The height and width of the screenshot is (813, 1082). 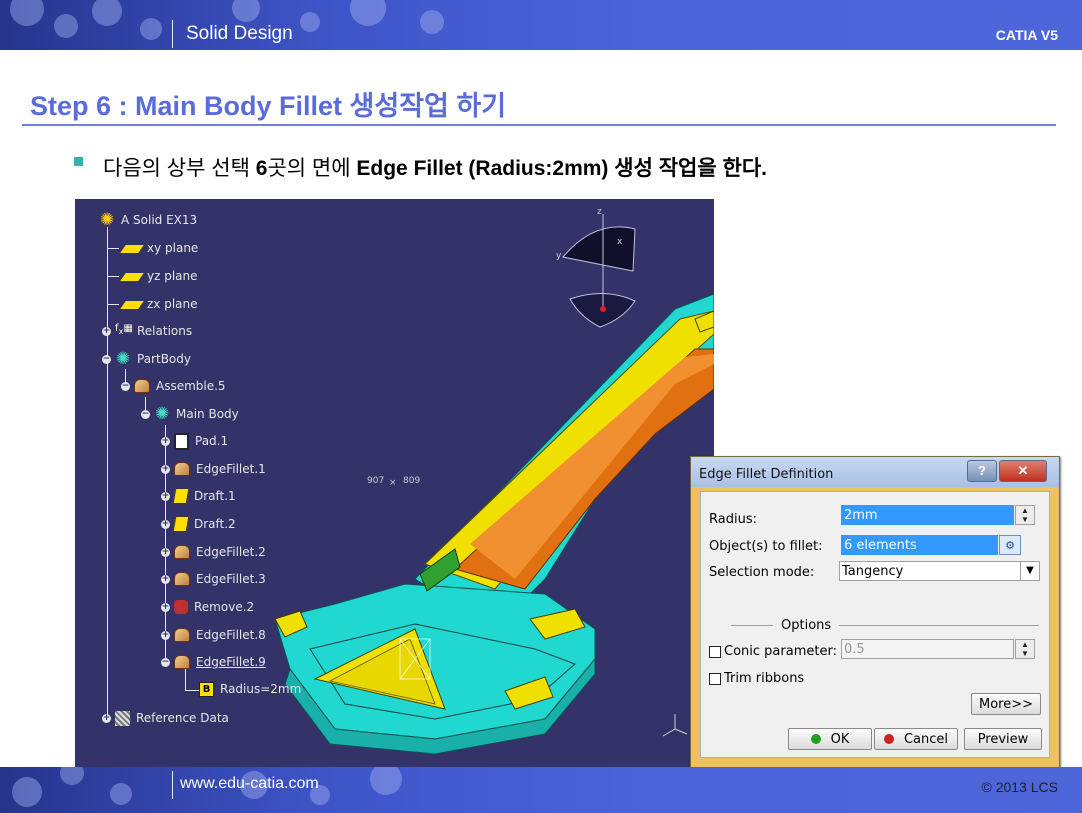 I want to click on cancel-icon, so click(x=888, y=739).